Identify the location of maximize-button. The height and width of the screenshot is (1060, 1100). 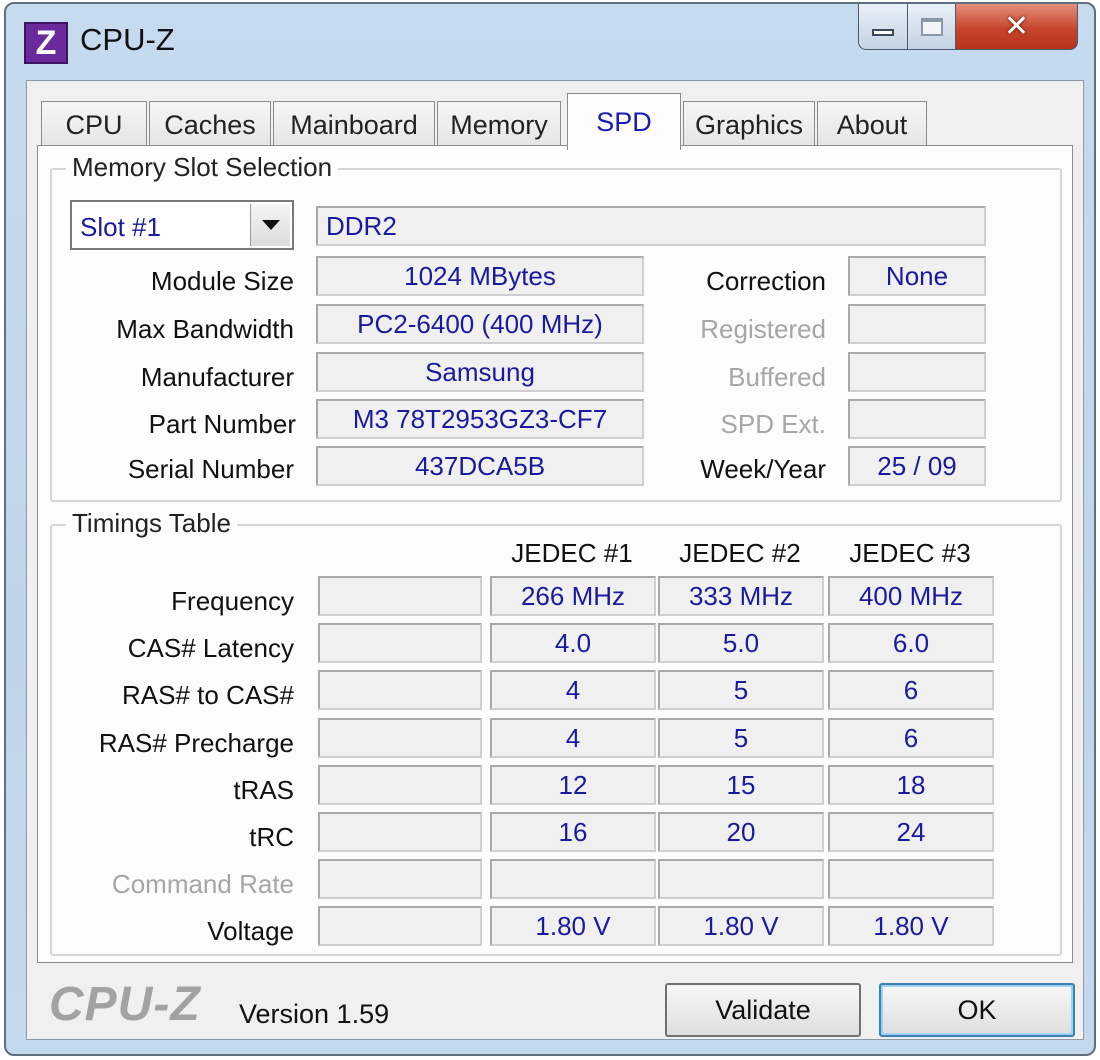
(932, 27).